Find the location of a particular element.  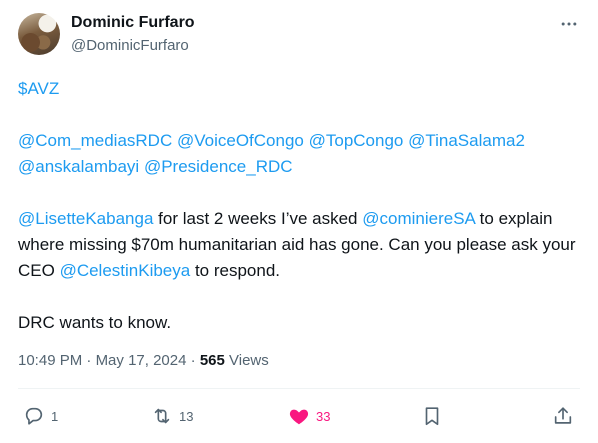

tweet-body-text: to respond. is located at coordinates (235, 270).